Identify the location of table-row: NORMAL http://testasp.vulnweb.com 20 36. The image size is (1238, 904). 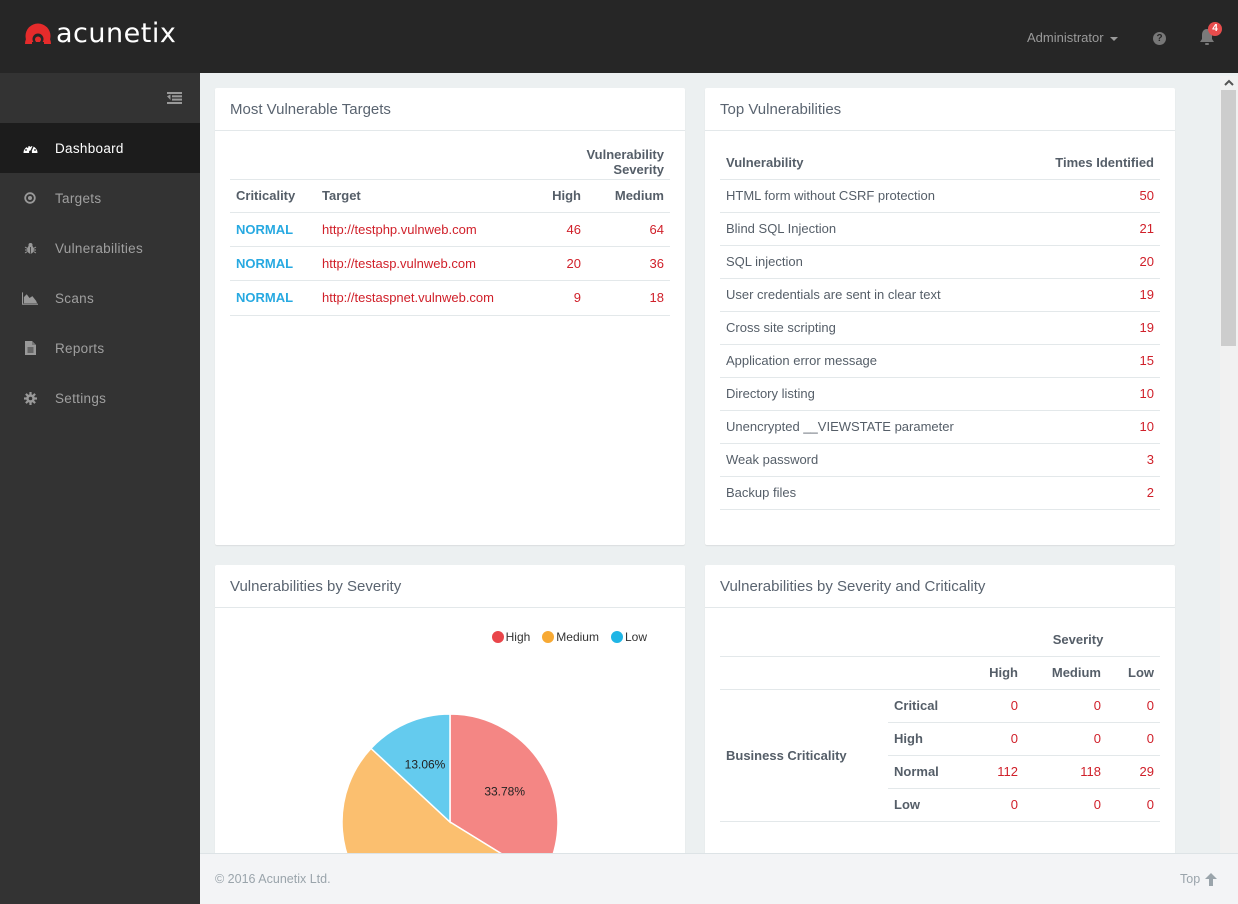
(450, 262).